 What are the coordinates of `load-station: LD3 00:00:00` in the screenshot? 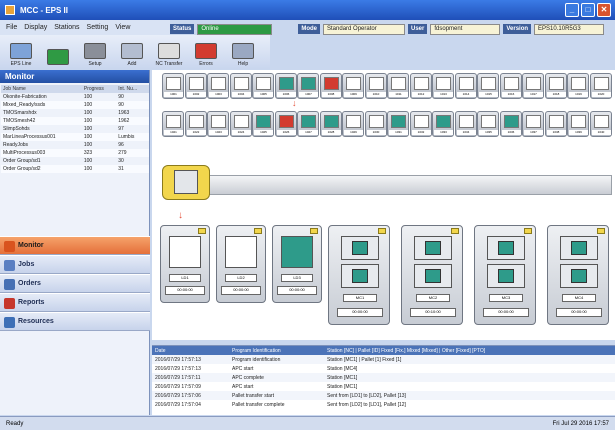 It's located at (297, 264).